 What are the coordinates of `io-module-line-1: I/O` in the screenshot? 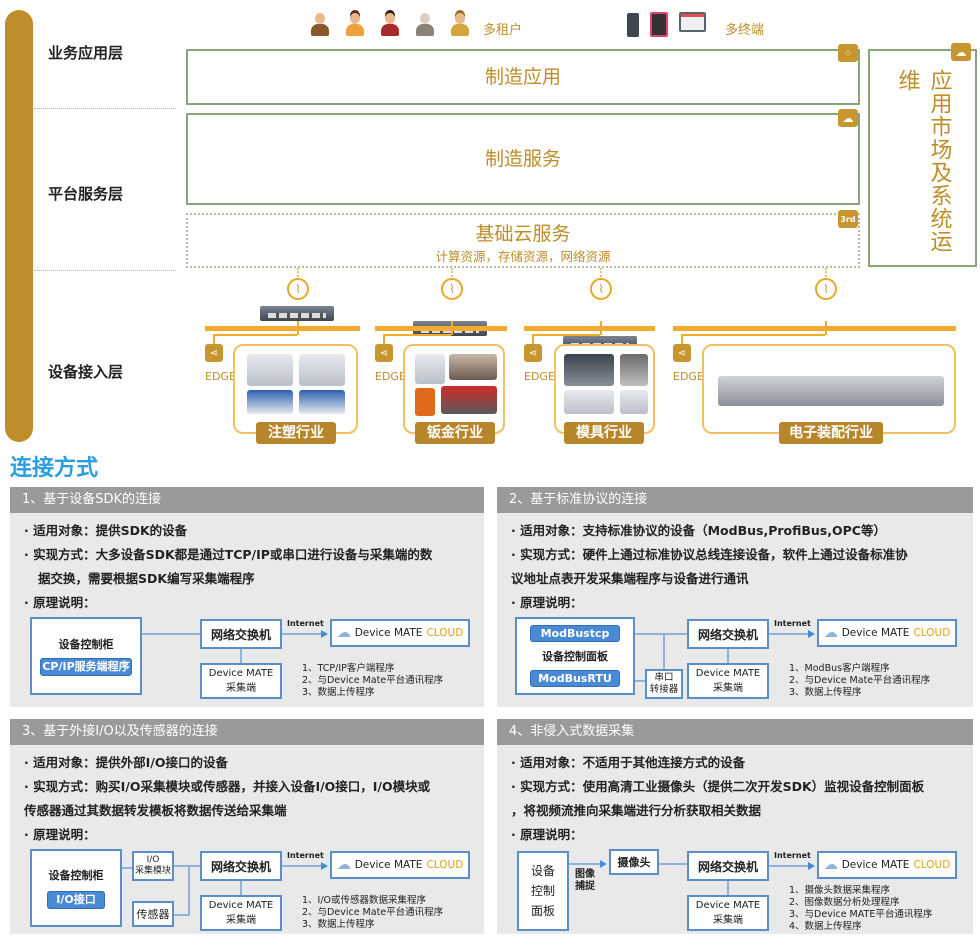 It's located at (153, 860).